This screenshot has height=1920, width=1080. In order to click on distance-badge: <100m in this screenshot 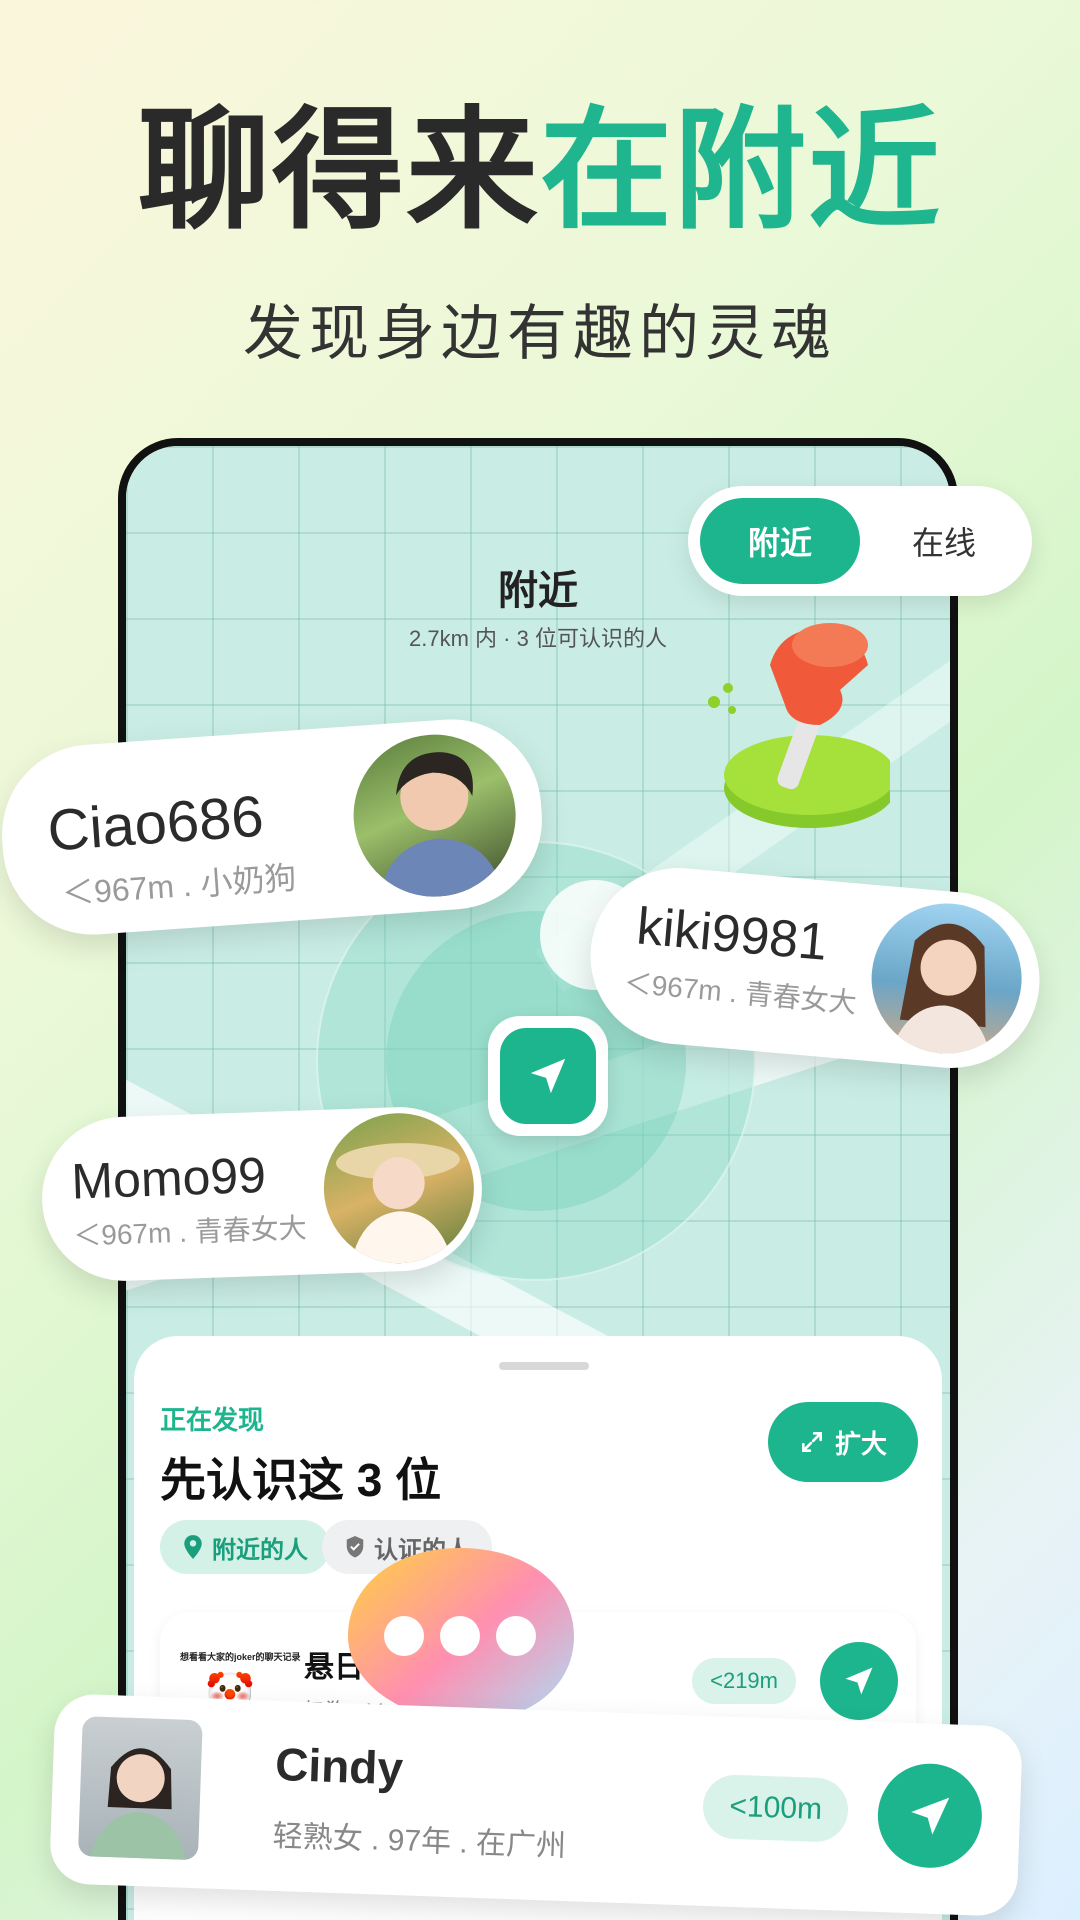, I will do `click(776, 1808)`.